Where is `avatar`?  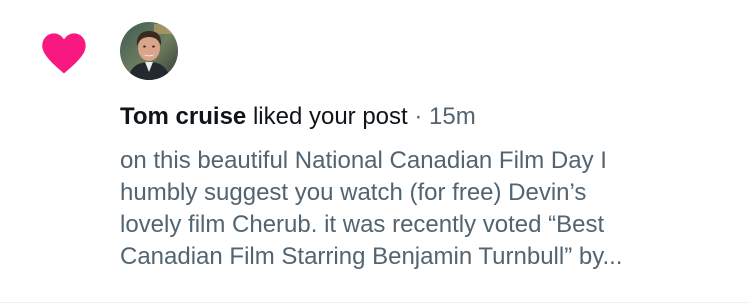 avatar is located at coordinates (149, 51).